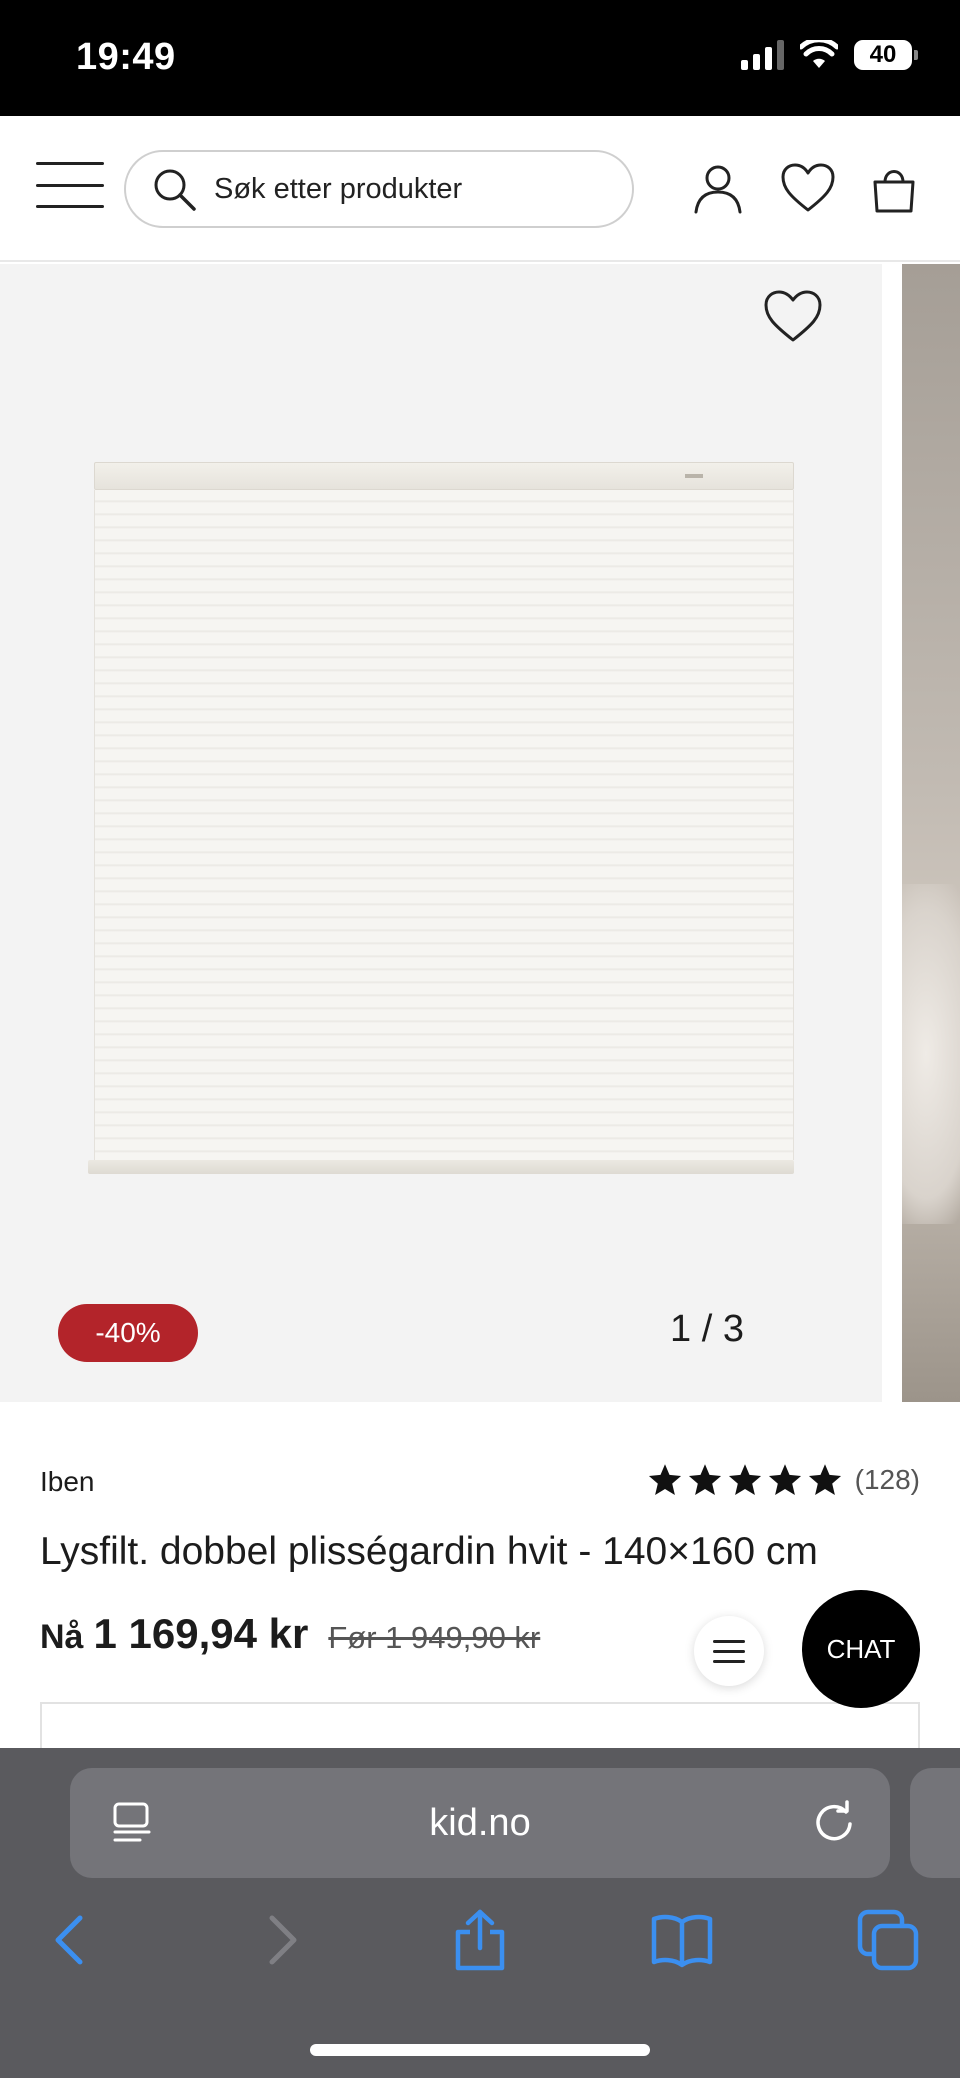 The image size is (960, 2078). I want to click on gallery-counter: 1 / 3, so click(707, 1329).